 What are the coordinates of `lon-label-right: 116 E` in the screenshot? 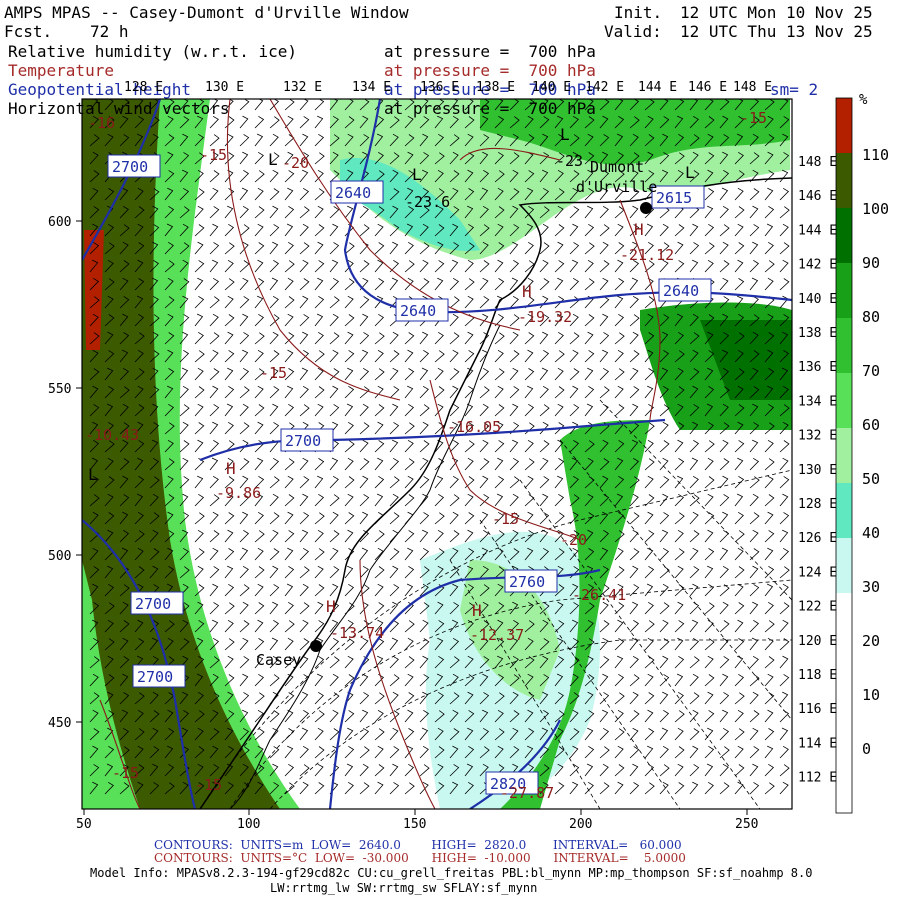 It's located at (817, 709).